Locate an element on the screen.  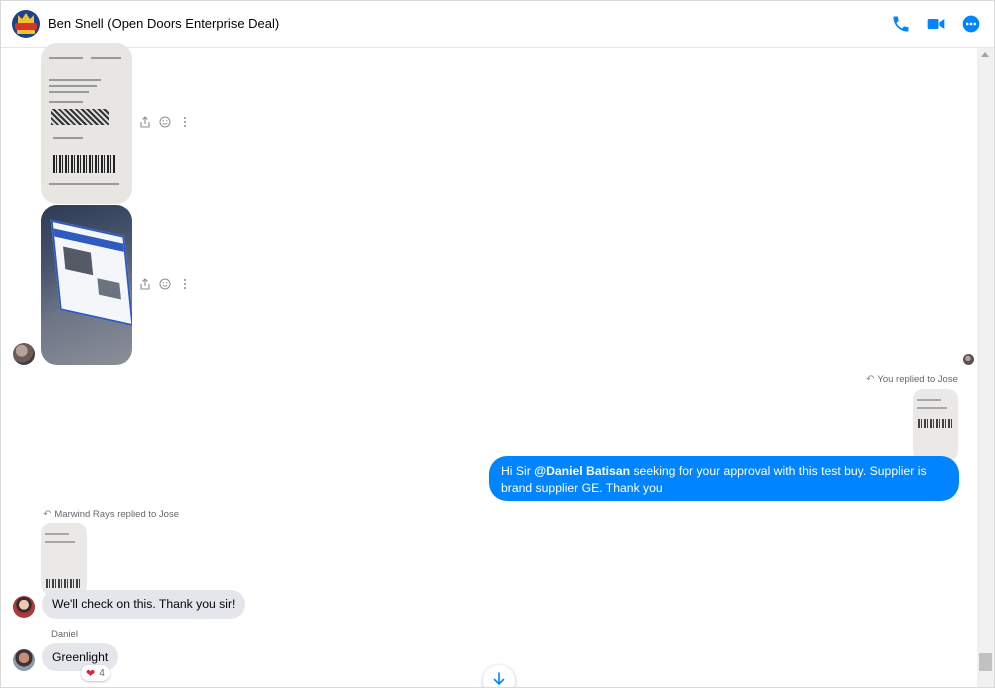
more-icon is located at coordinates (971, 24).